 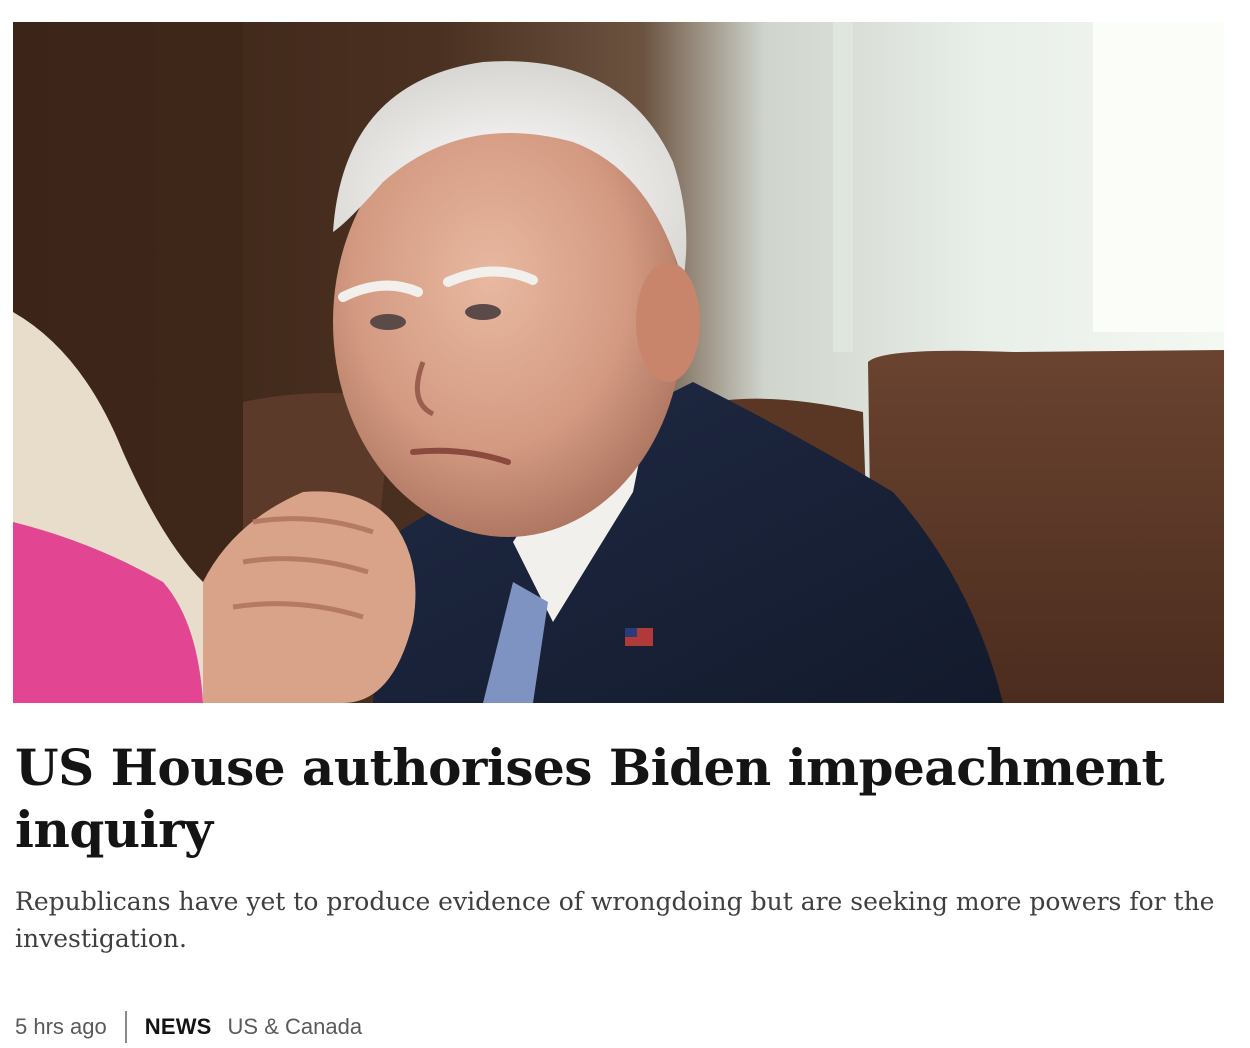 I want to click on section-link: US & Canada, so click(x=295, y=1027).